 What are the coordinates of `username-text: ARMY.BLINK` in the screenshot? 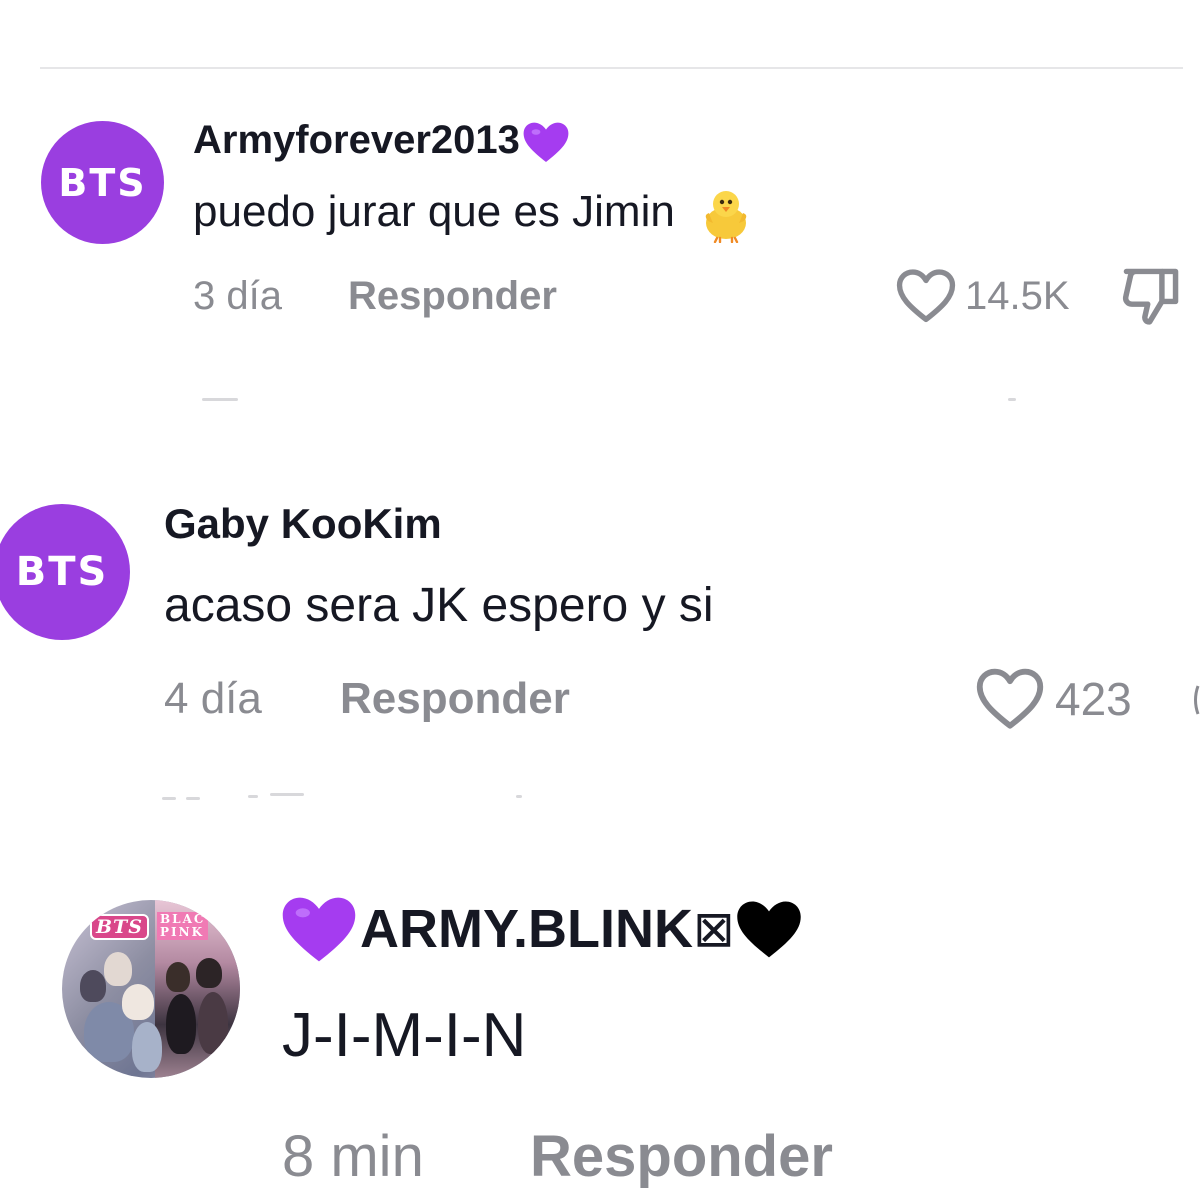 It's located at (526, 929).